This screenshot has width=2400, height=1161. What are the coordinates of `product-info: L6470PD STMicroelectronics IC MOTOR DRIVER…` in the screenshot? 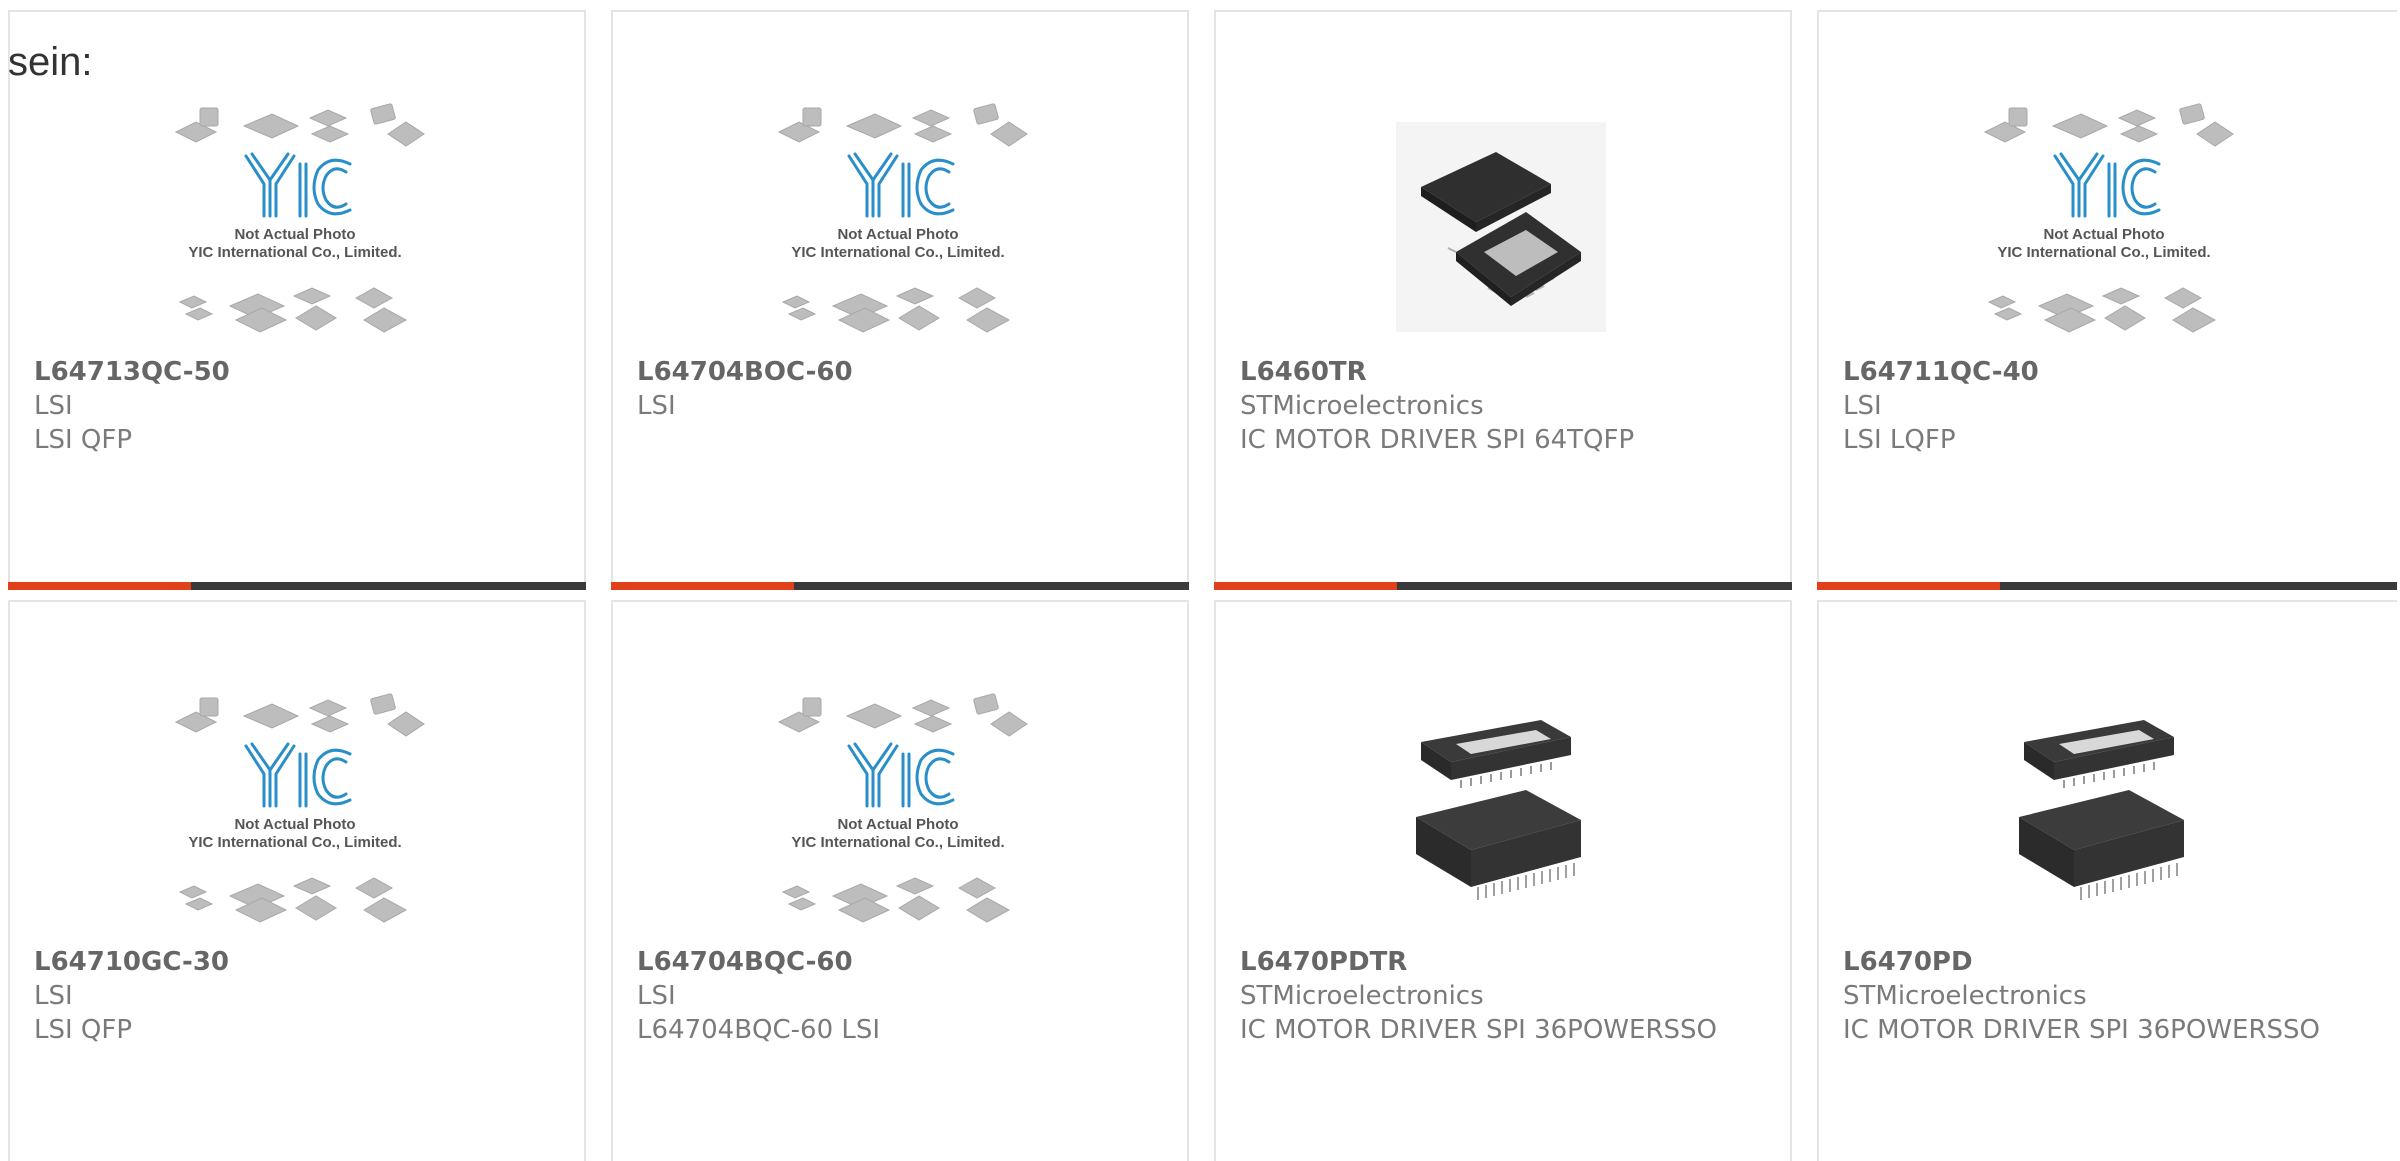 It's located at (2110, 996).